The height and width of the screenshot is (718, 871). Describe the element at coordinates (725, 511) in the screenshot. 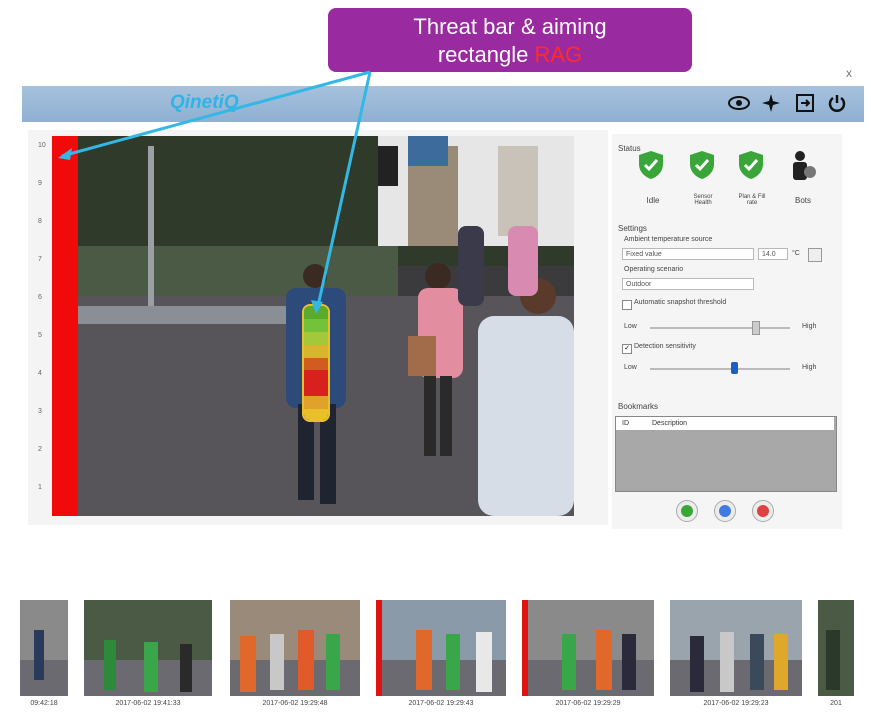

I see `refresh-bookmark-button` at that location.